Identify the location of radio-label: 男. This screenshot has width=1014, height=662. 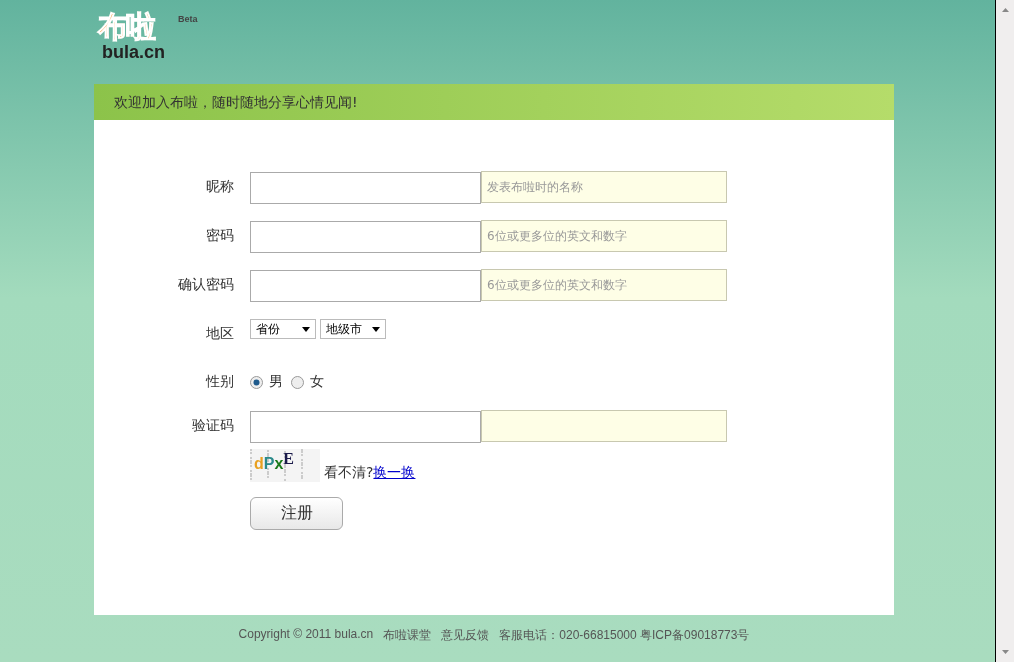
(276, 382).